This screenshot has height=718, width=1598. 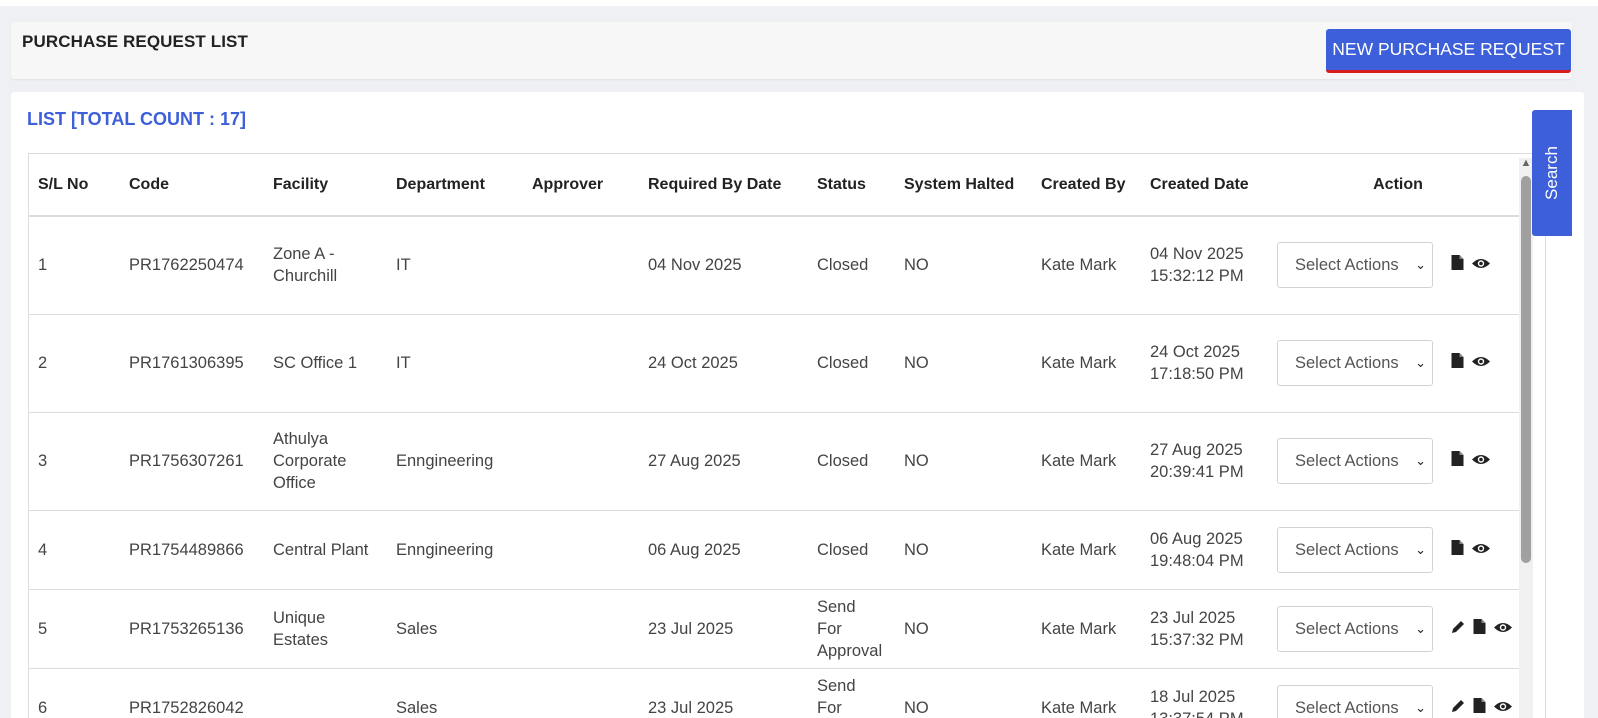 I want to click on row-created-date: 04 Nov 2025 15:32:12 PM, so click(x=1204, y=265).